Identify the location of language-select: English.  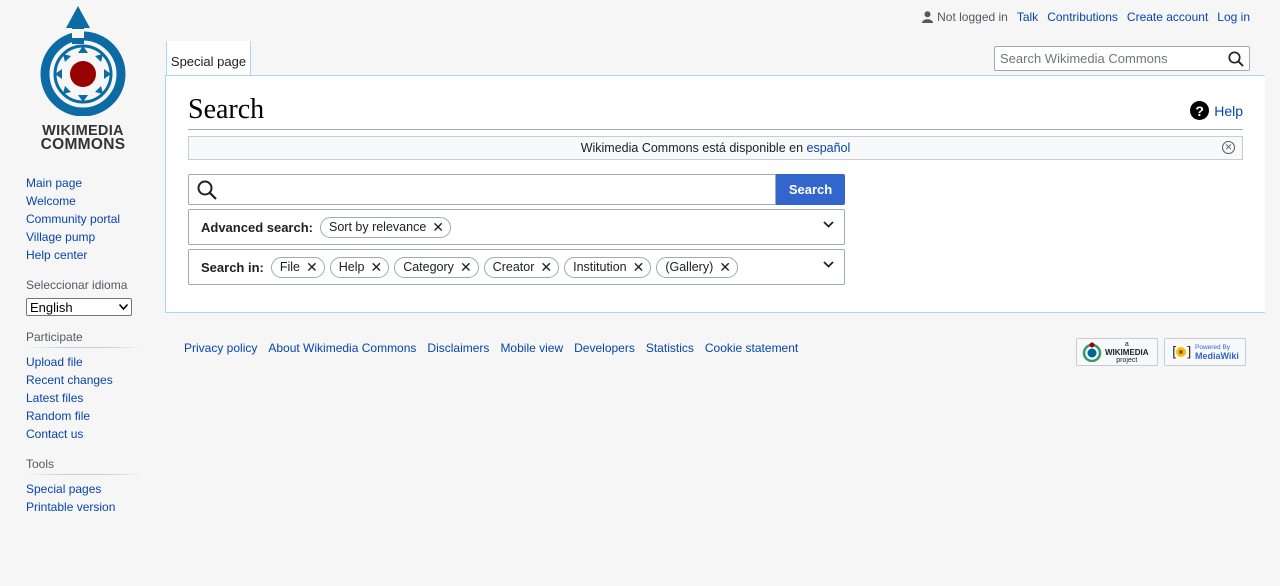
(79, 307).